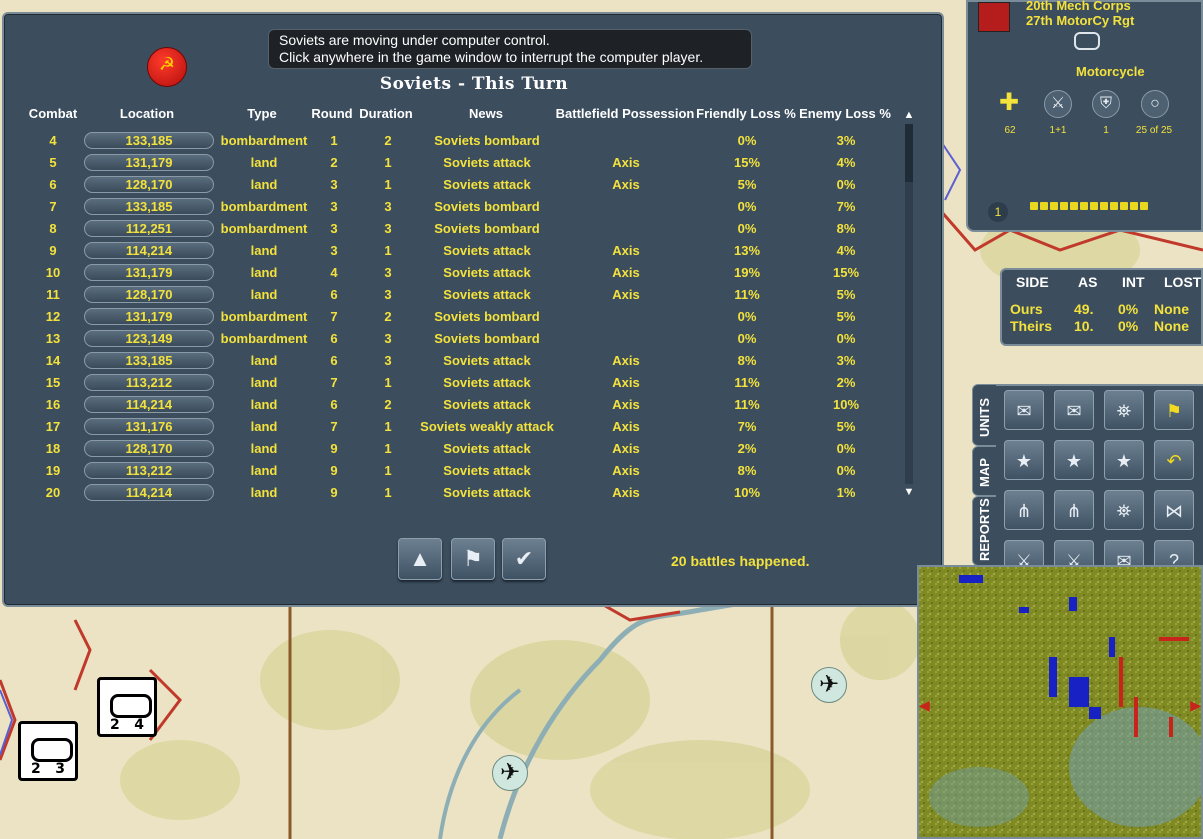 Image resolution: width=1203 pixels, height=839 pixels. I want to click on minimap-scroll-right-icon: ▶, so click(1195, 705).